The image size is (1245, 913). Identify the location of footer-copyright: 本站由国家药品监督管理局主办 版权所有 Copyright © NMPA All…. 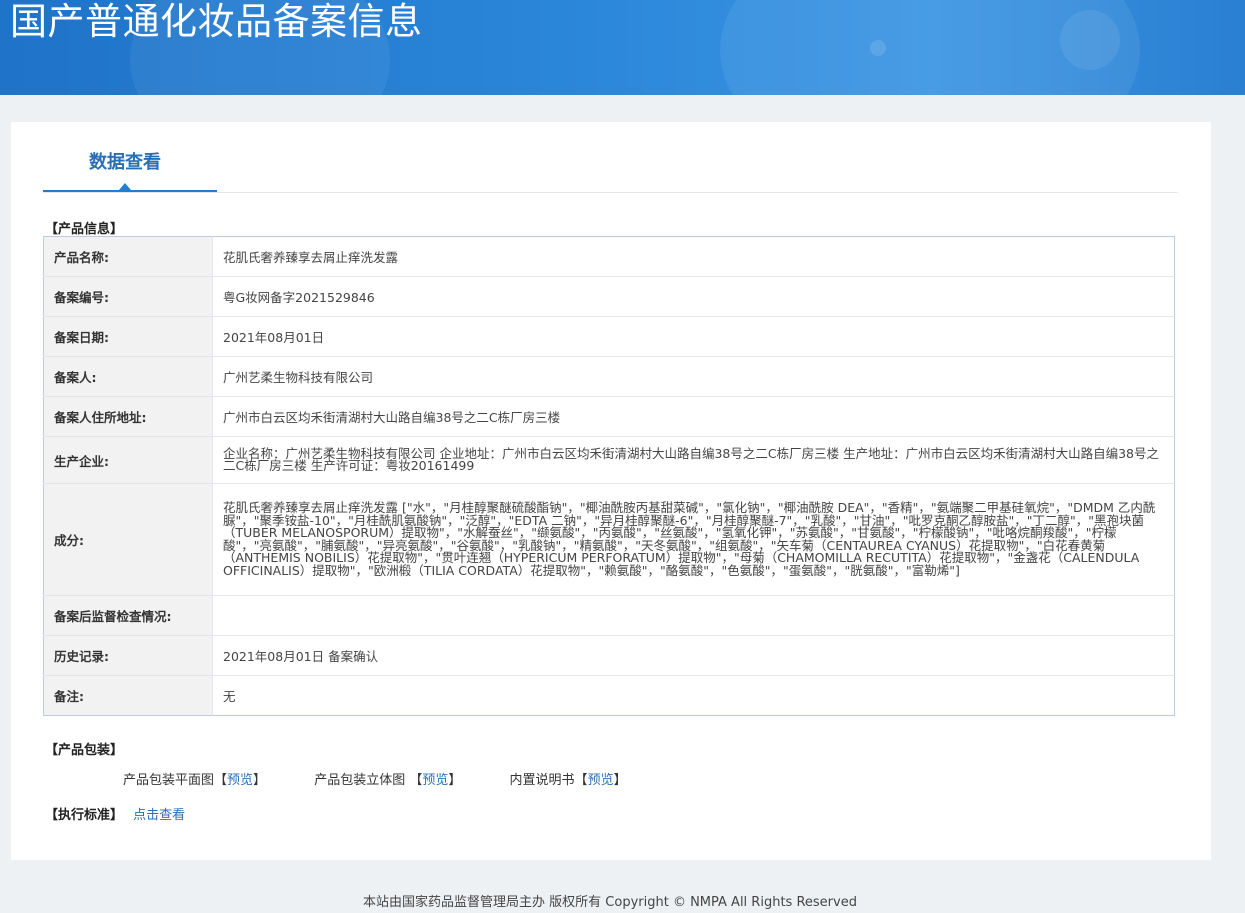
(610, 902).